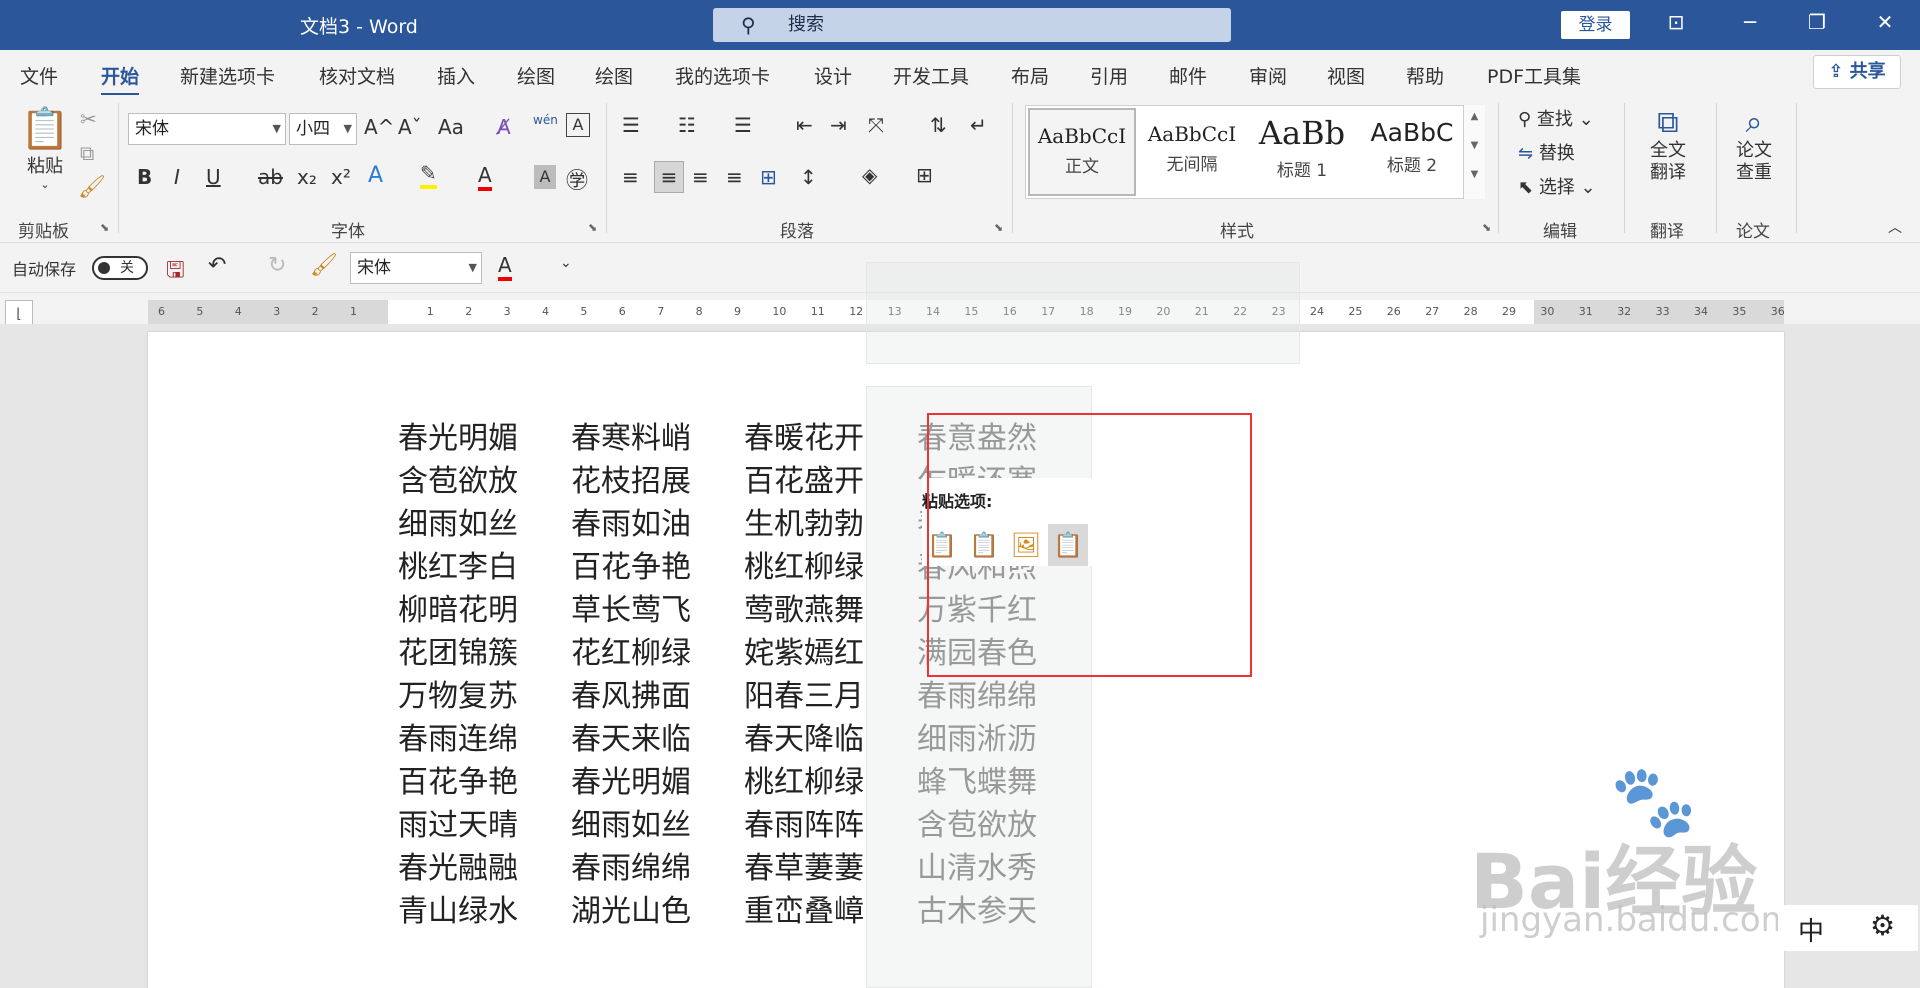  I want to click on poem-line: 青山绿水 湖光山色 重峦叠嶂 古木参天, so click(744, 908).